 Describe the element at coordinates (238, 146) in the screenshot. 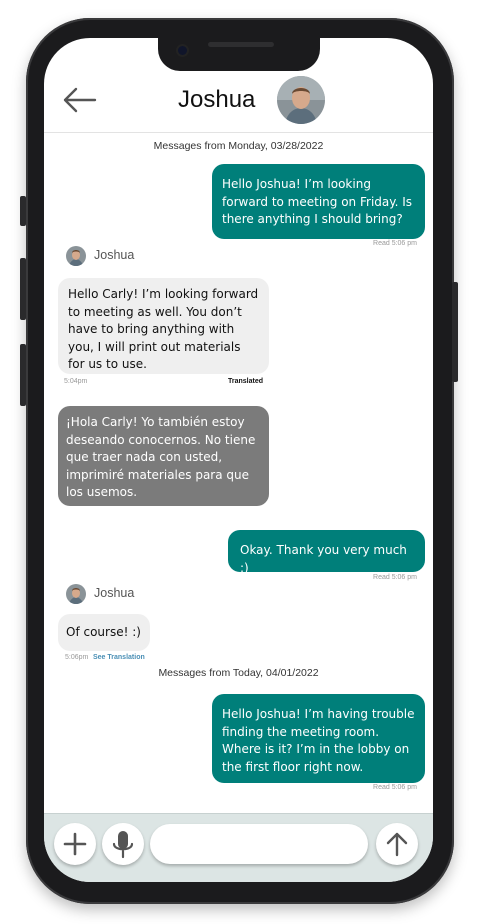

I see `date-separator: Messages from Monday, 03/28/2022` at that location.